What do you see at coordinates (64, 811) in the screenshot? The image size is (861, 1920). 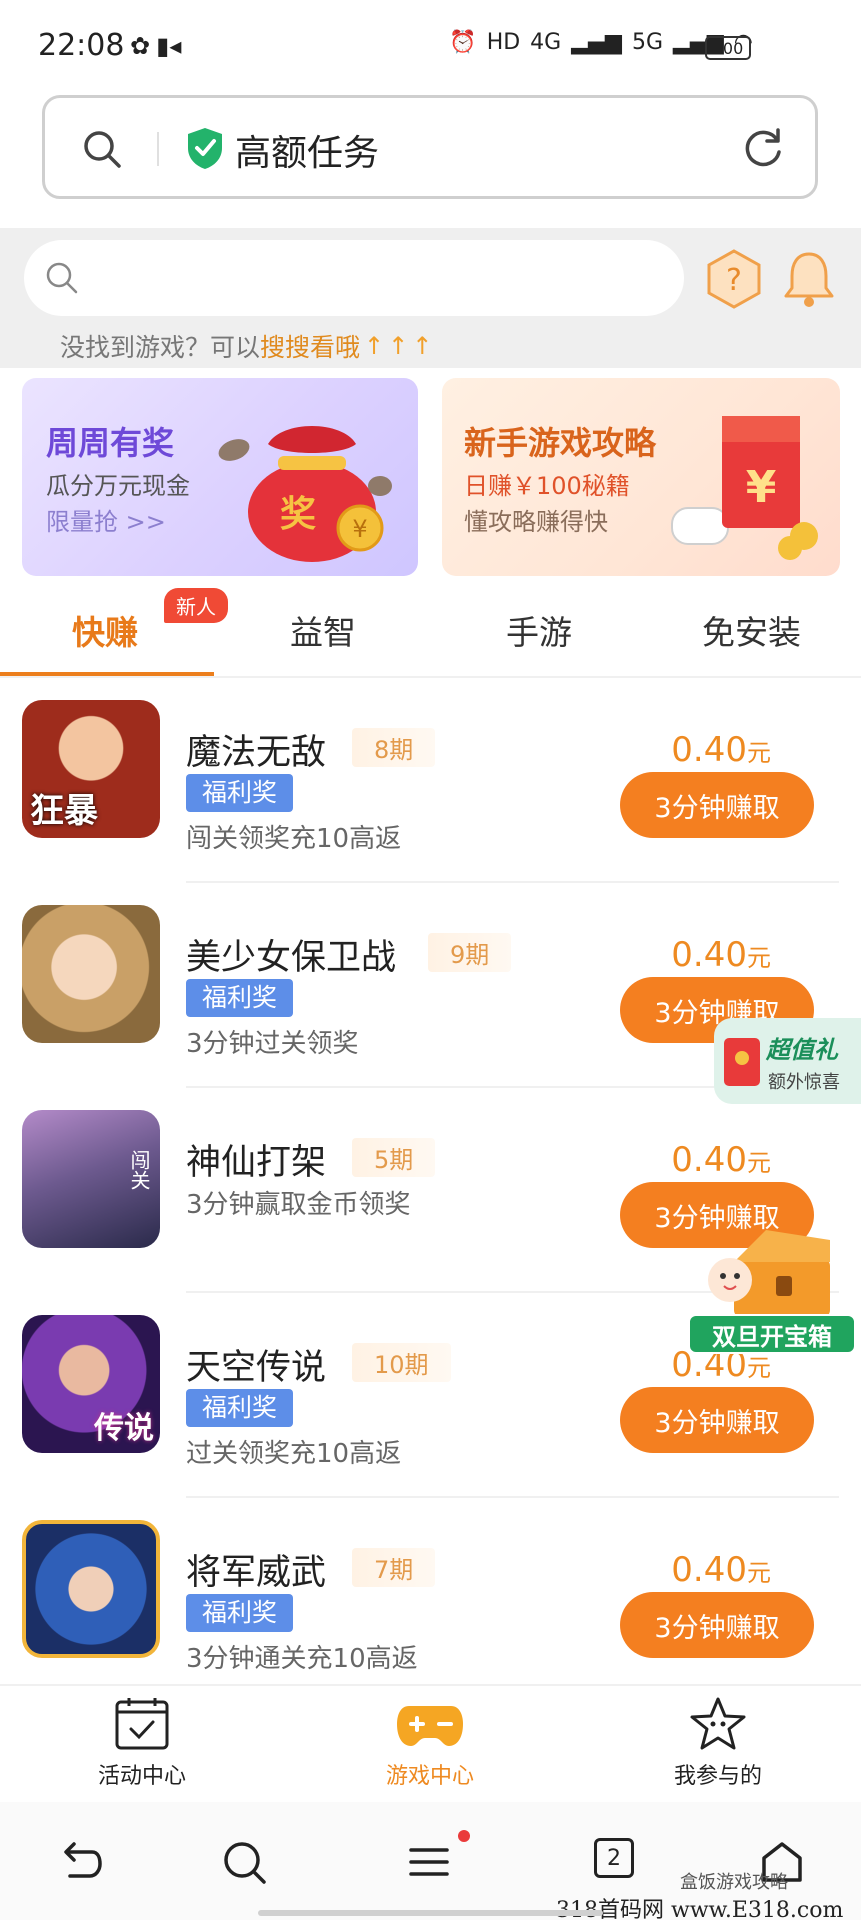 I see `game-icon-text: 狂暴` at bounding box center [64, 811].